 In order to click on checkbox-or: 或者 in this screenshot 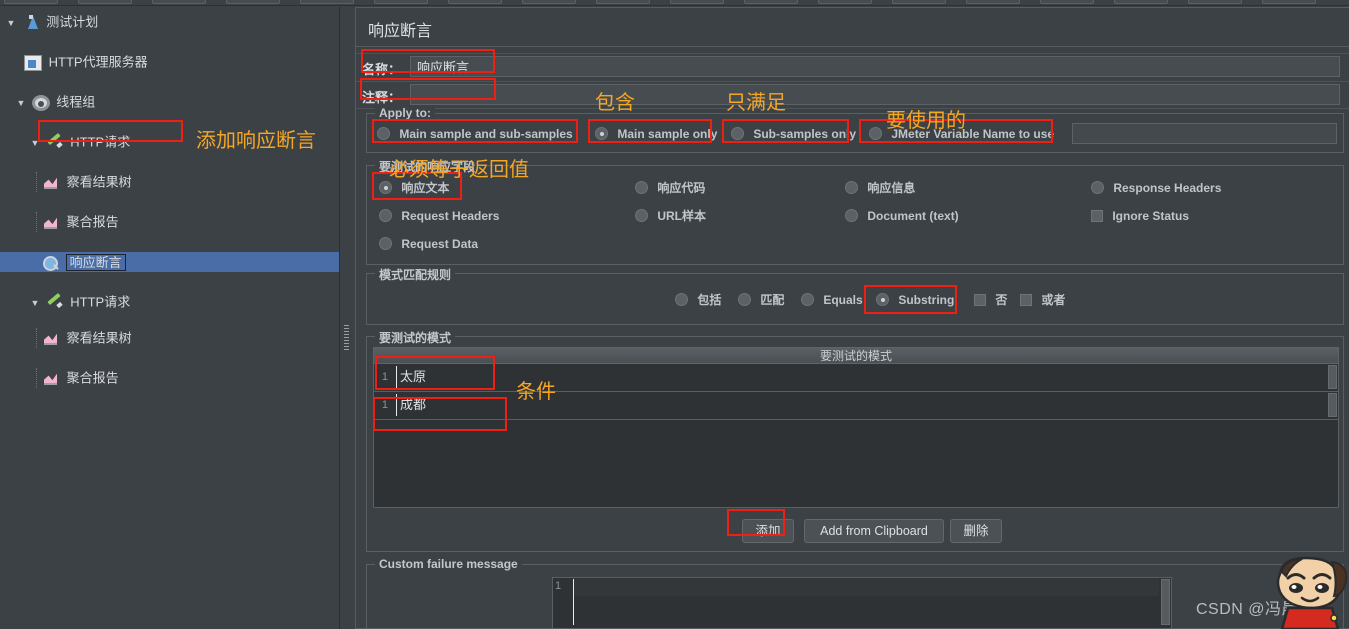, I will do `click(1042, 300)`.